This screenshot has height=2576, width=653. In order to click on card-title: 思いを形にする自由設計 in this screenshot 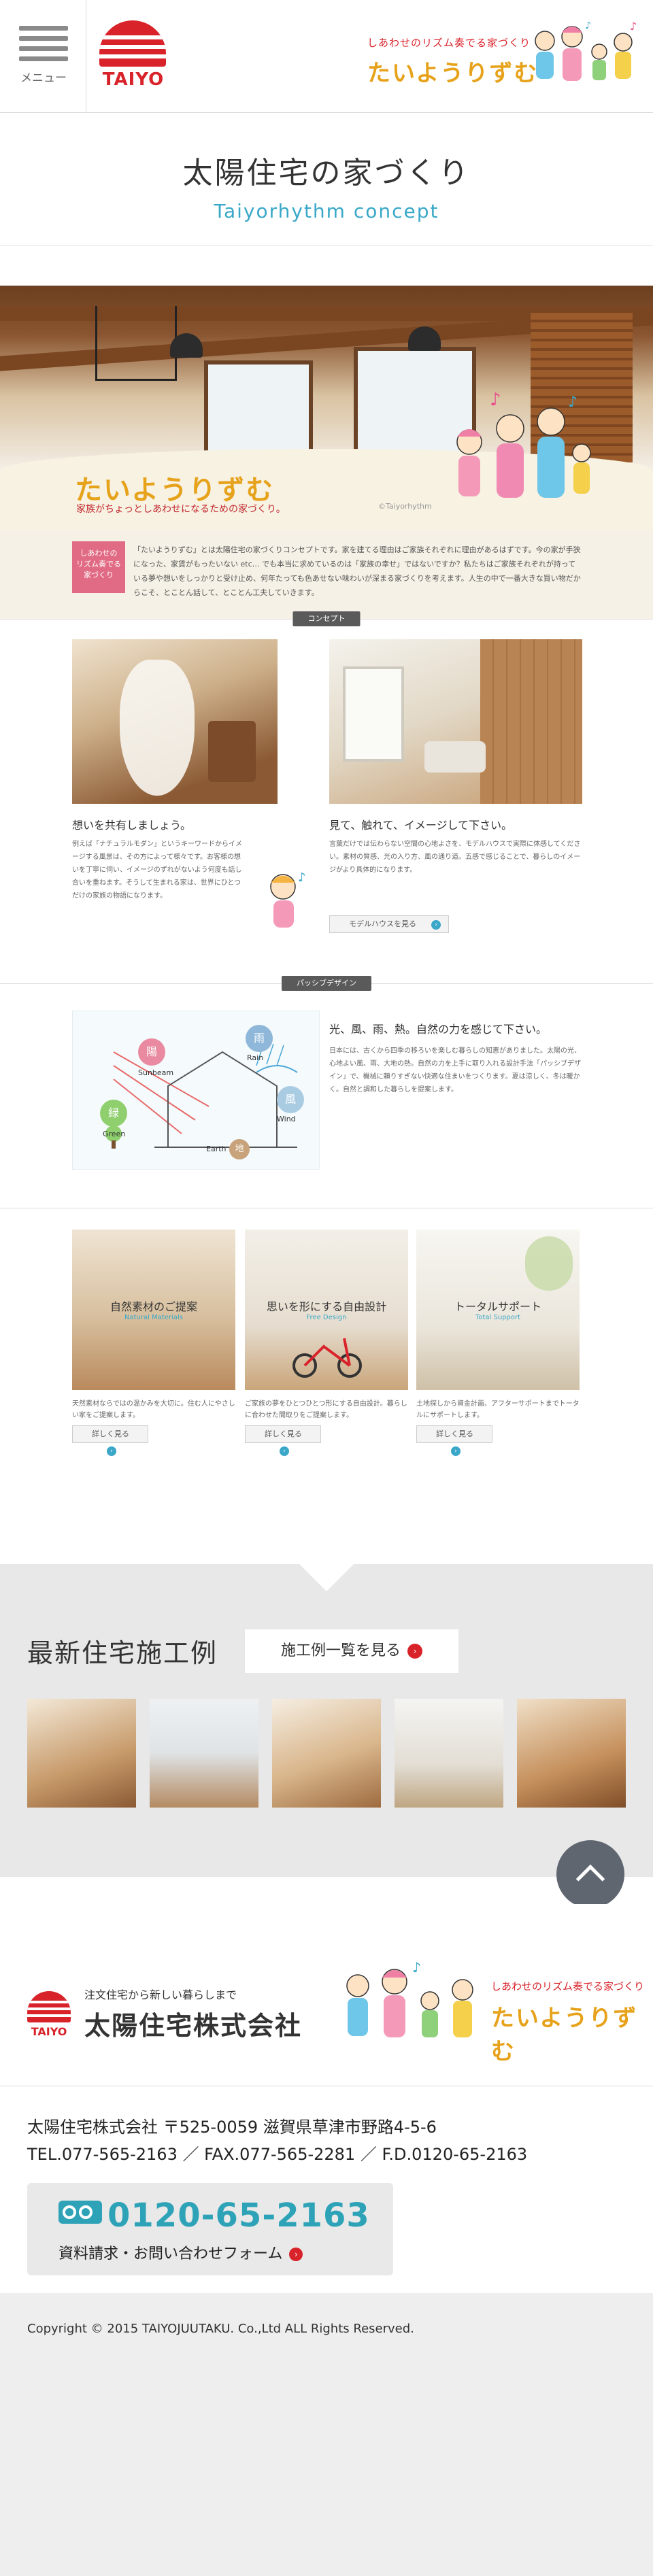, I will do `click(326, 1306)`.